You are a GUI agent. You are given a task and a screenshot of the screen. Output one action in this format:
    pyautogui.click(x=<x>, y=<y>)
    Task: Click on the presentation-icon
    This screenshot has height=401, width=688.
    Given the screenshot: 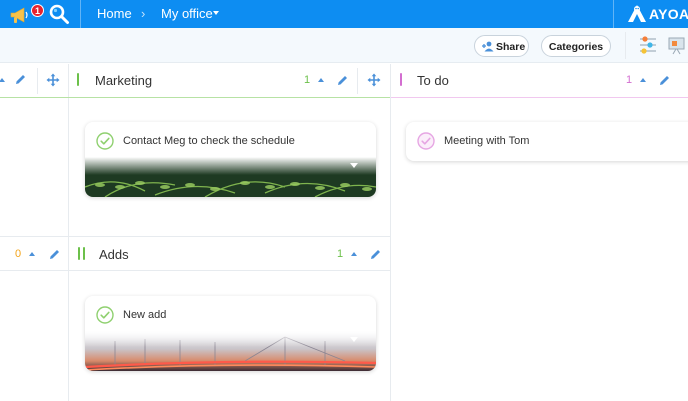 What is the action you would take?
    pyautogui.click(x=676, y=46)
    